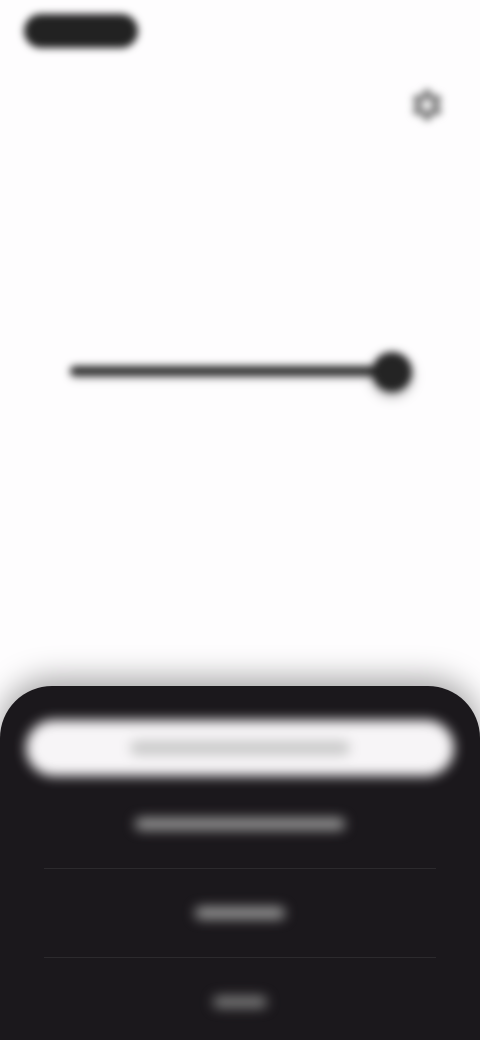  Describe the element at coordinates (392, 372) in the screenshot. I see `slider-knob` at that location.